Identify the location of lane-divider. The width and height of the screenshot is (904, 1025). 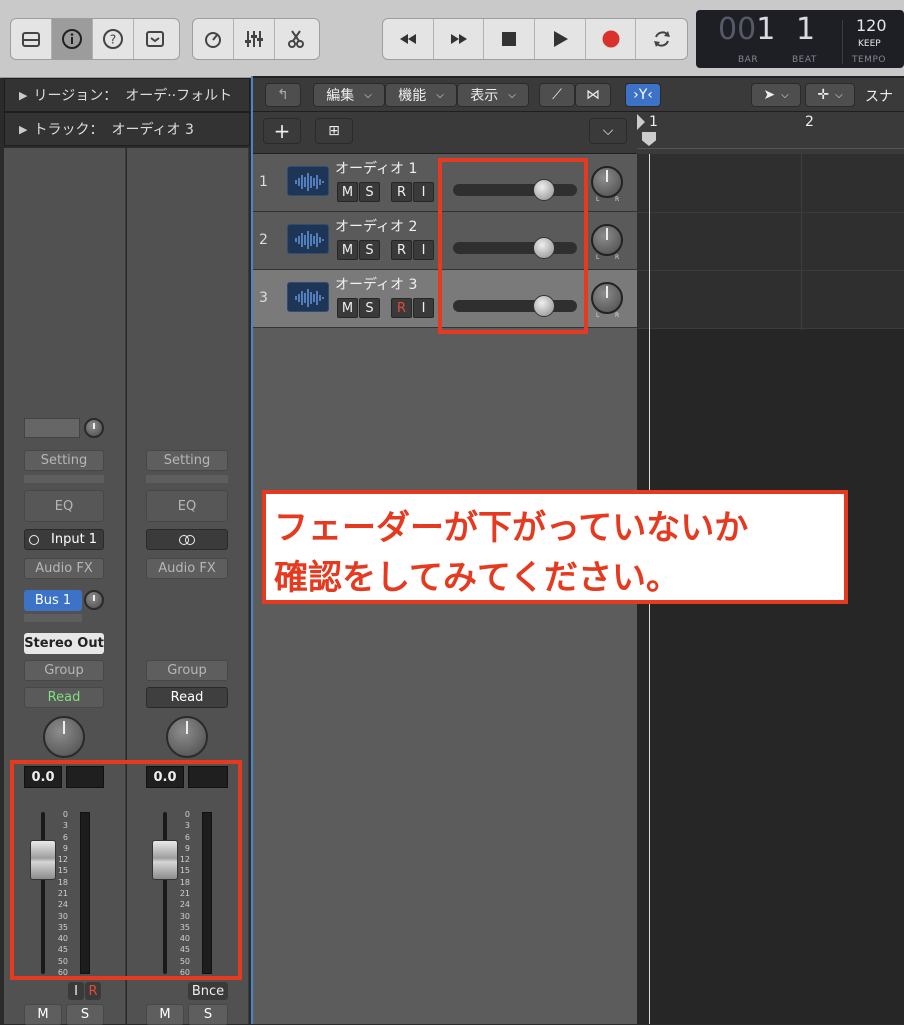
(770, 270).